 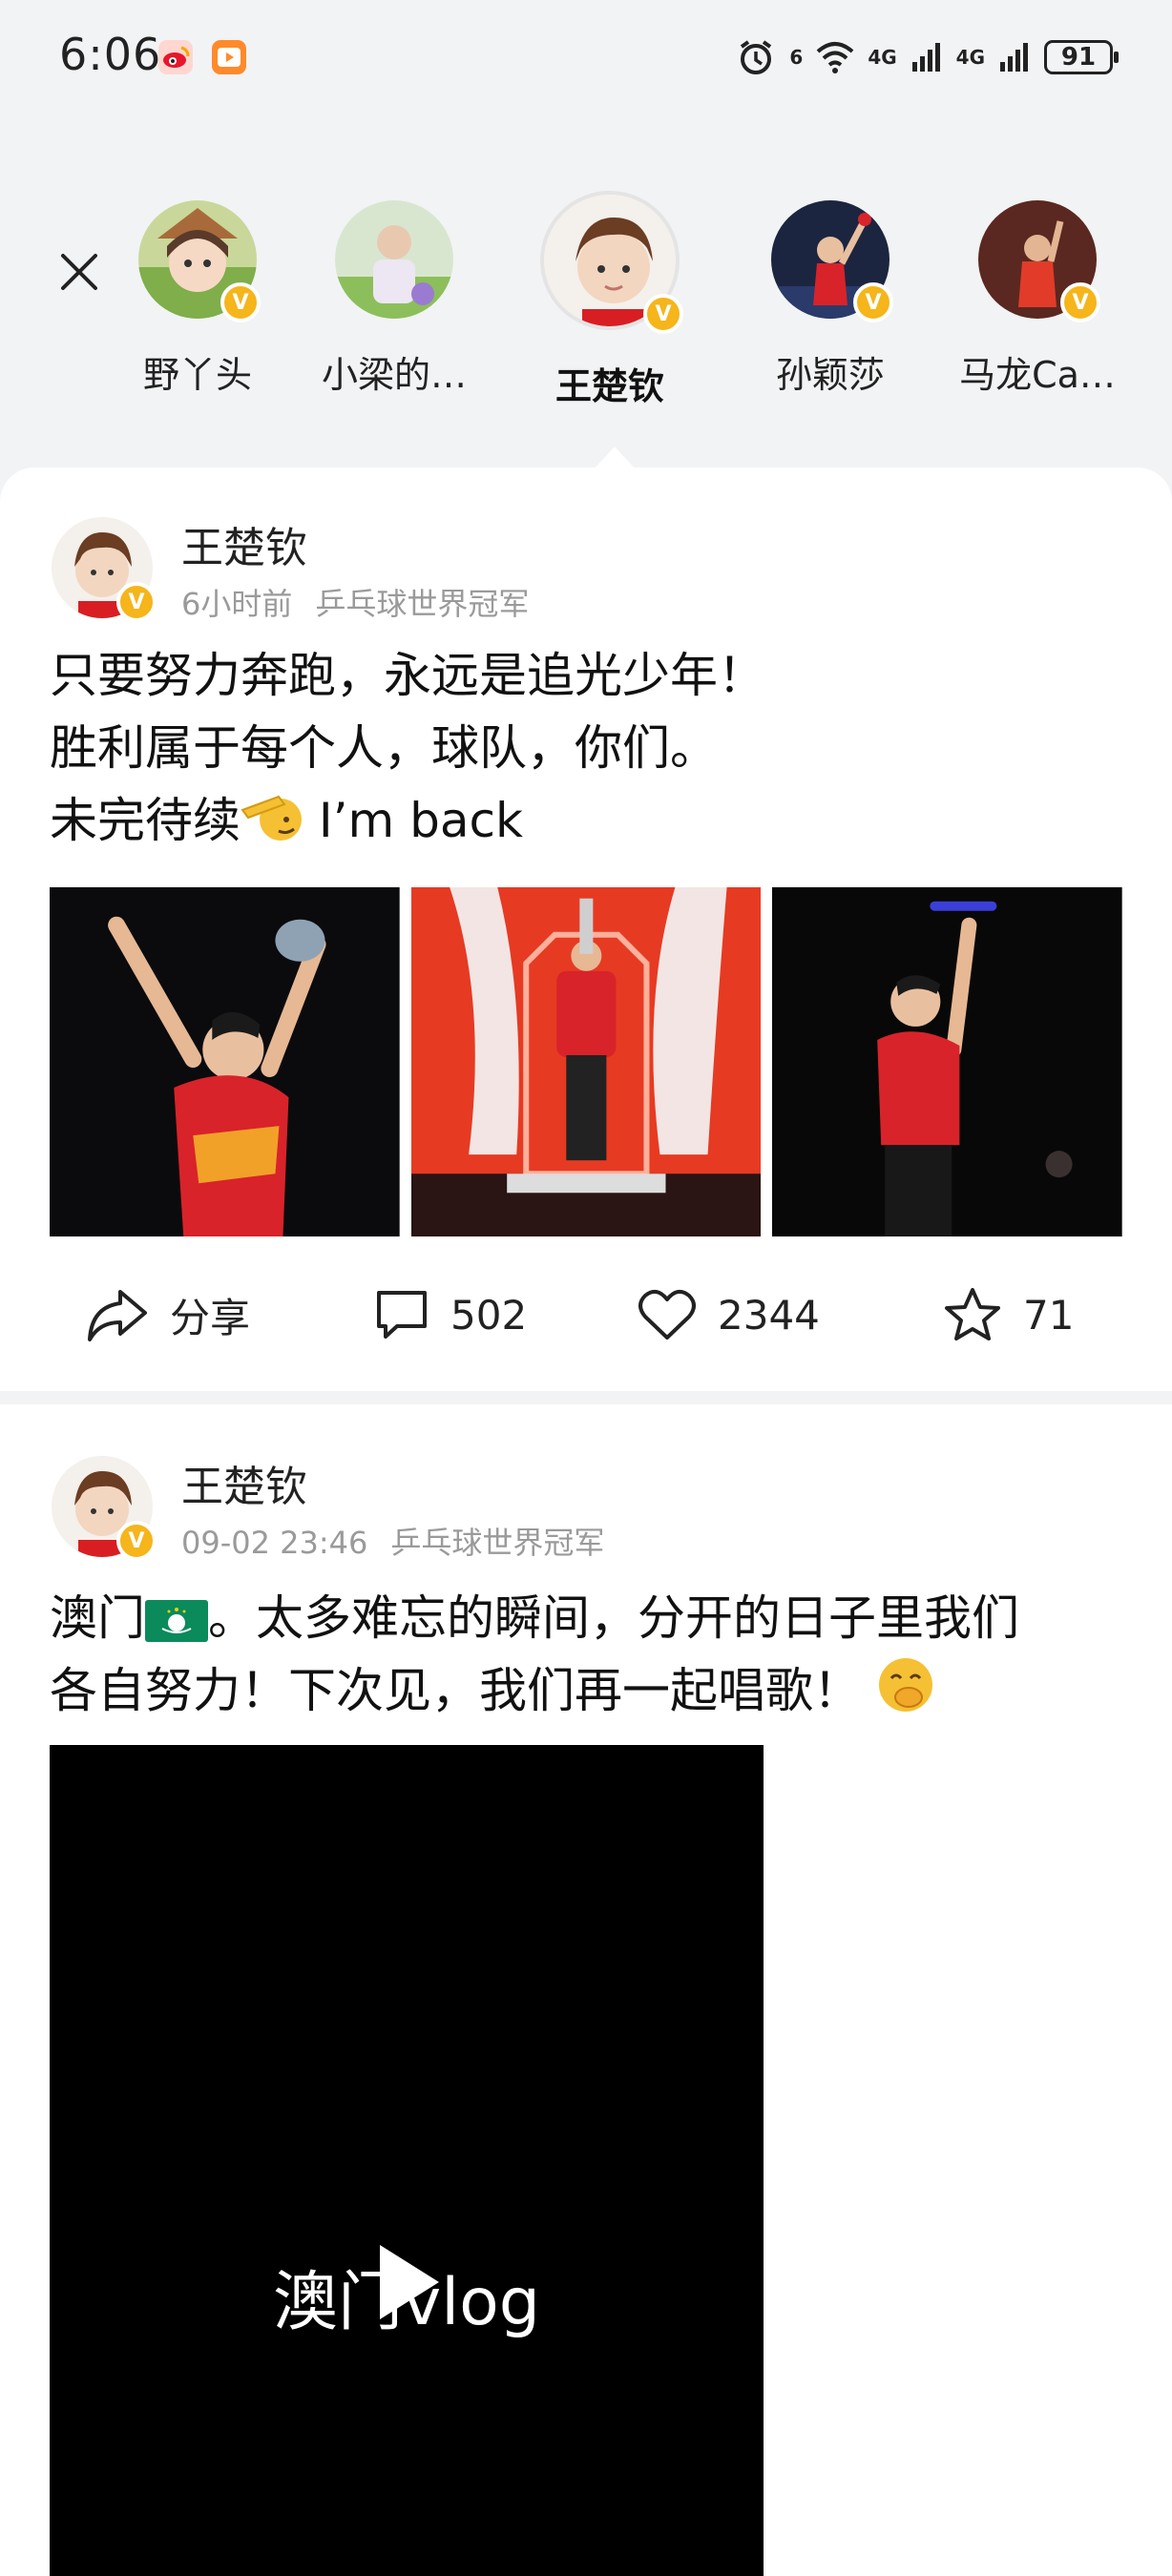 I want to click on giggle-emoji-icon, so click(x=905, y=1685).